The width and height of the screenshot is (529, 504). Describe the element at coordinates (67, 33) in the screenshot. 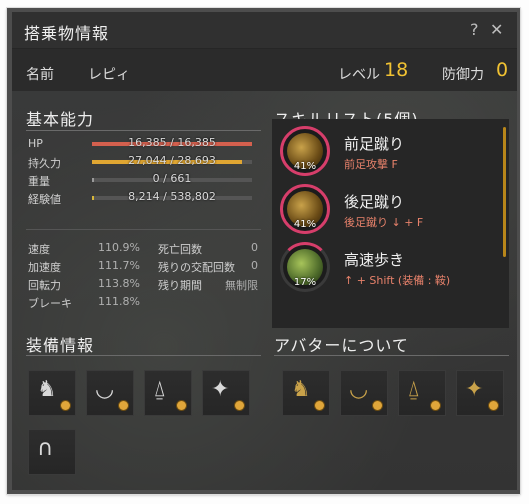

I see `window-title: 搭乗物情報` at that location.